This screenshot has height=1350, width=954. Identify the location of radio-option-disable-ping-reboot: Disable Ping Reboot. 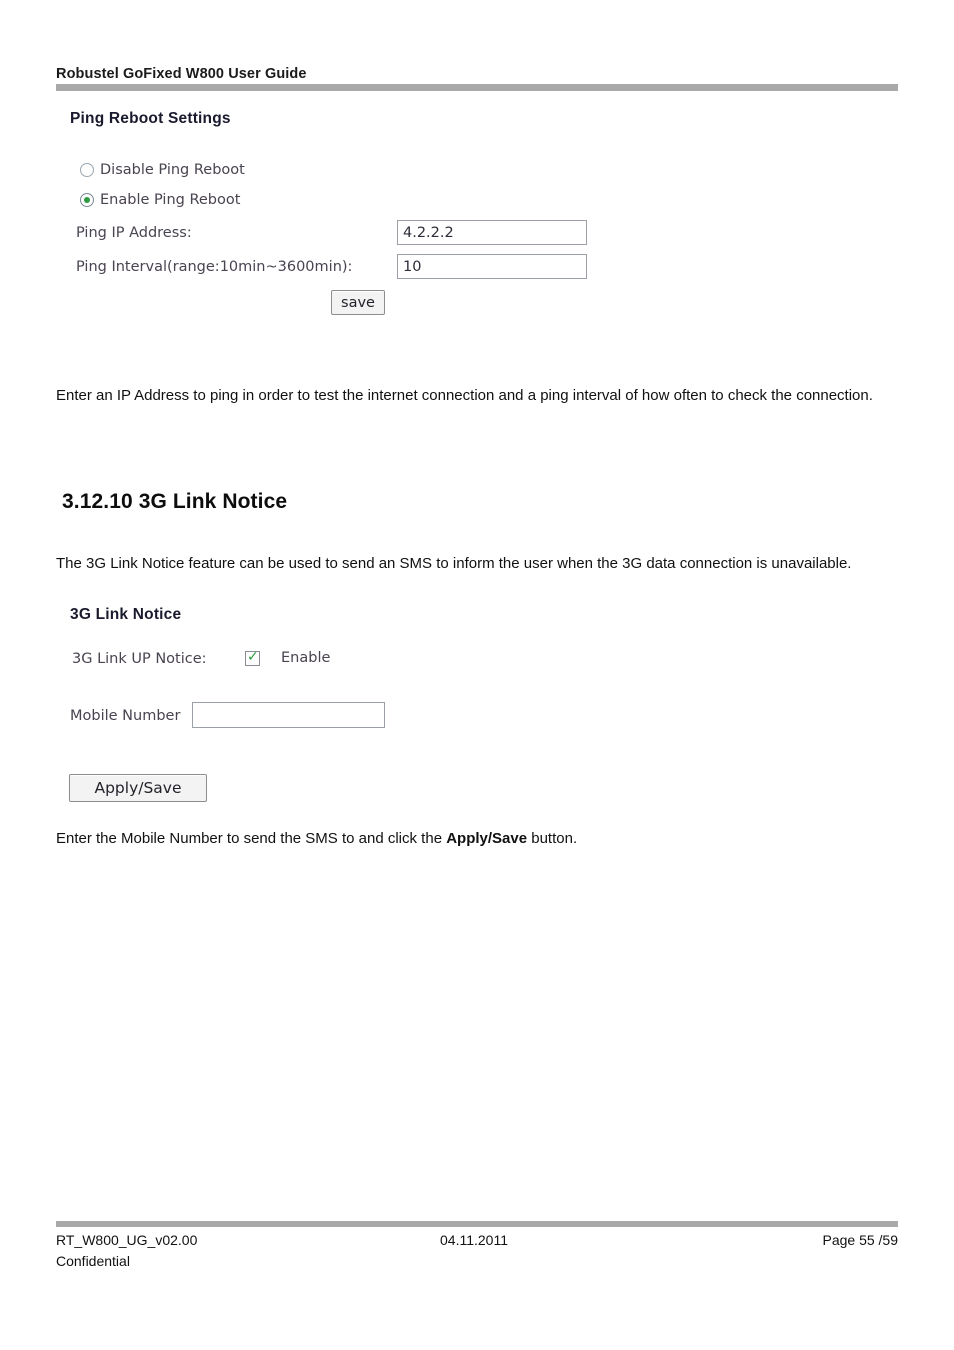
(162, 170).